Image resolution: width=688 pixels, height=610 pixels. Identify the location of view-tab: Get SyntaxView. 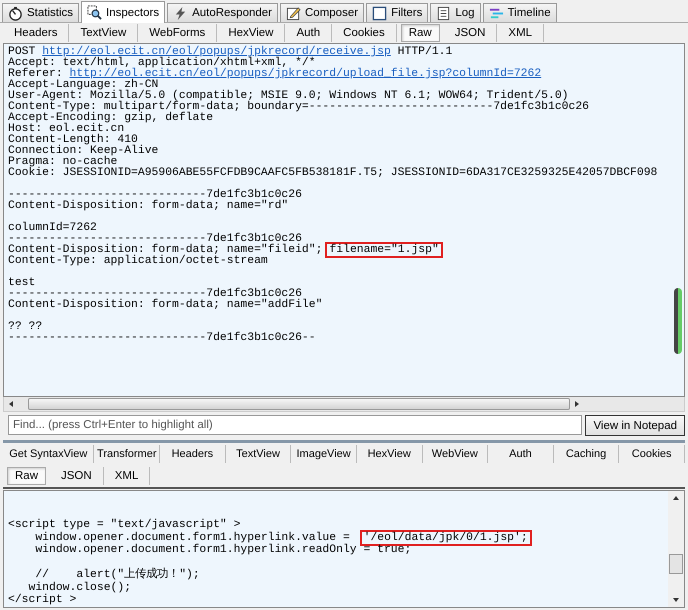
(48, 453).